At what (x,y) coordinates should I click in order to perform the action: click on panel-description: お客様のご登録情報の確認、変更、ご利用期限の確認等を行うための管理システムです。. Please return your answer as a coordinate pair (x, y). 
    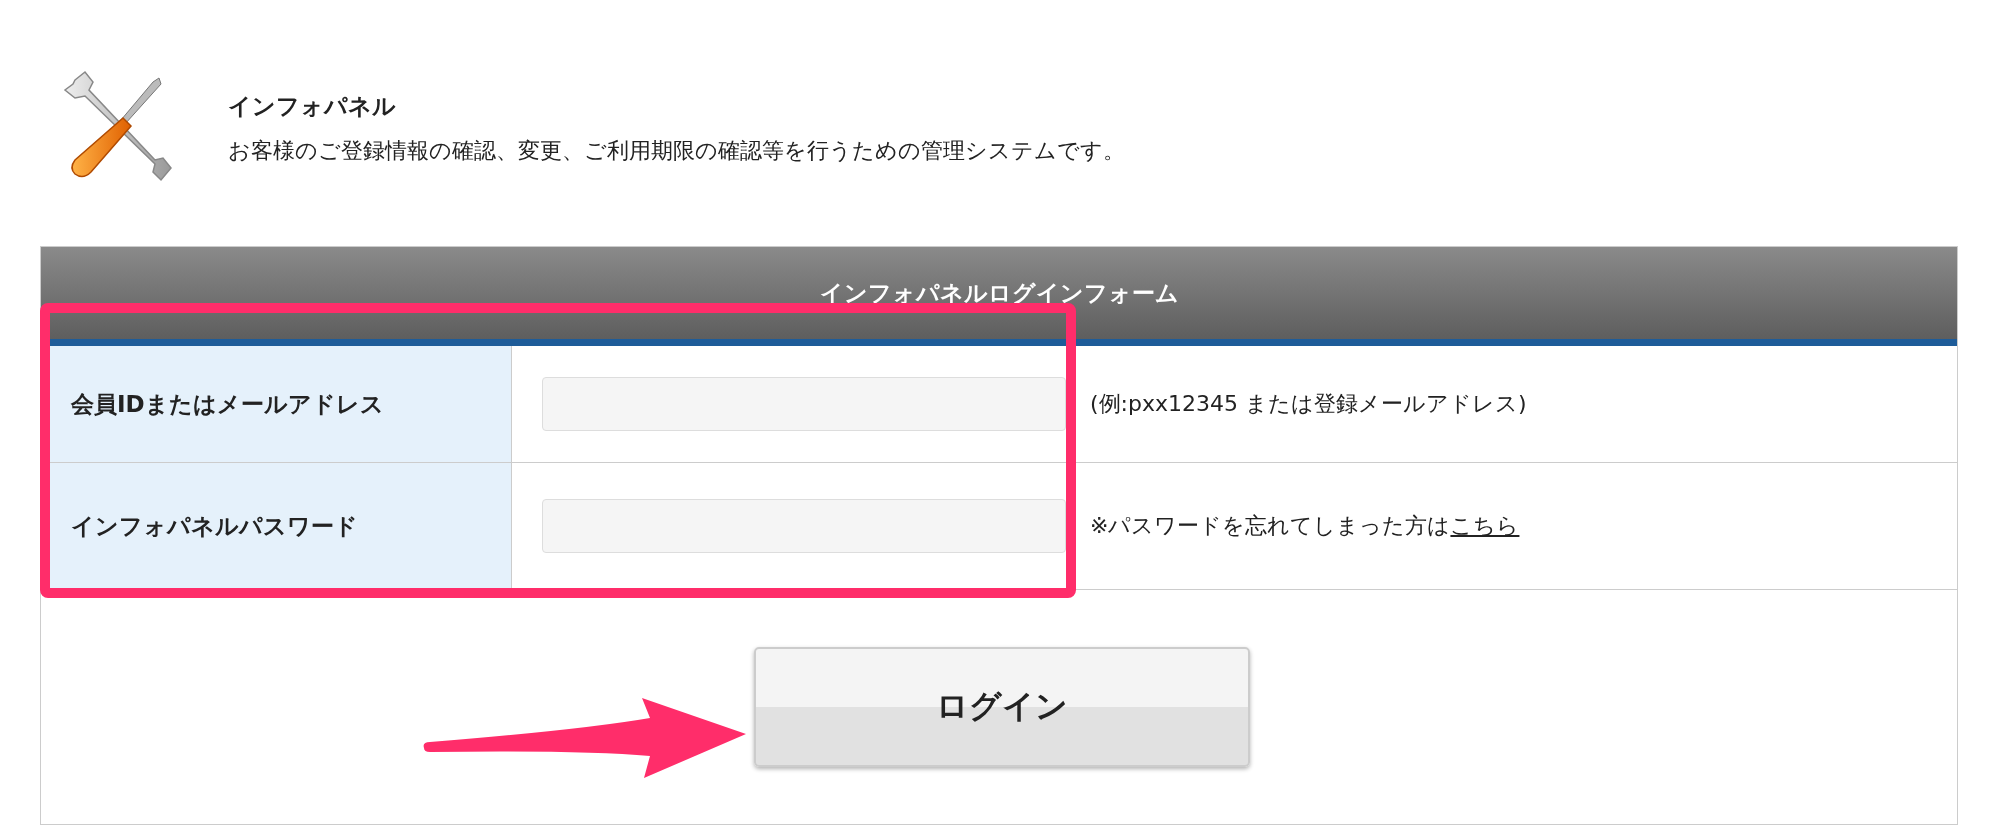
    Looking at the image, I should click on (676, 150).